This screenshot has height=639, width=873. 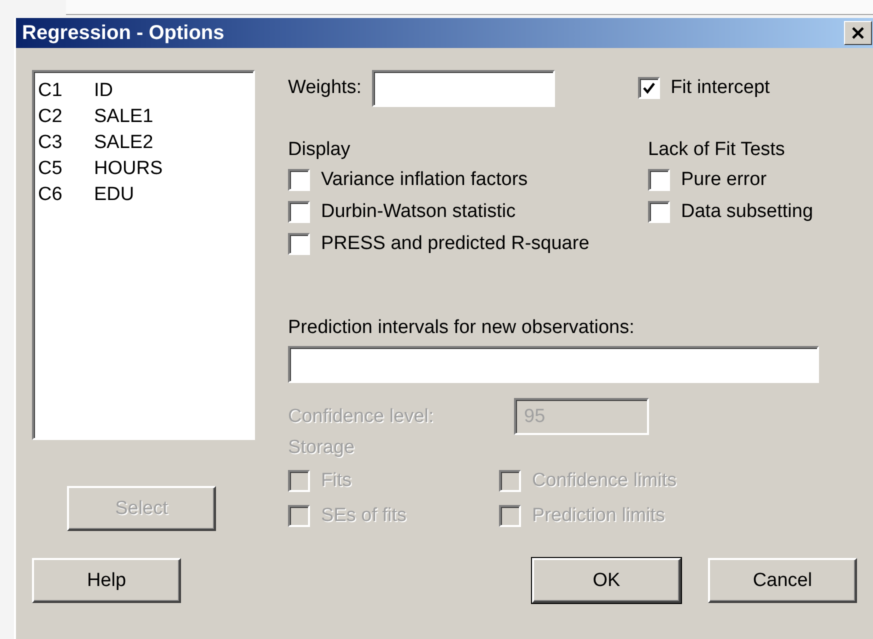 I want to click on variable-name: SALE1, so click(x=124, y=117).